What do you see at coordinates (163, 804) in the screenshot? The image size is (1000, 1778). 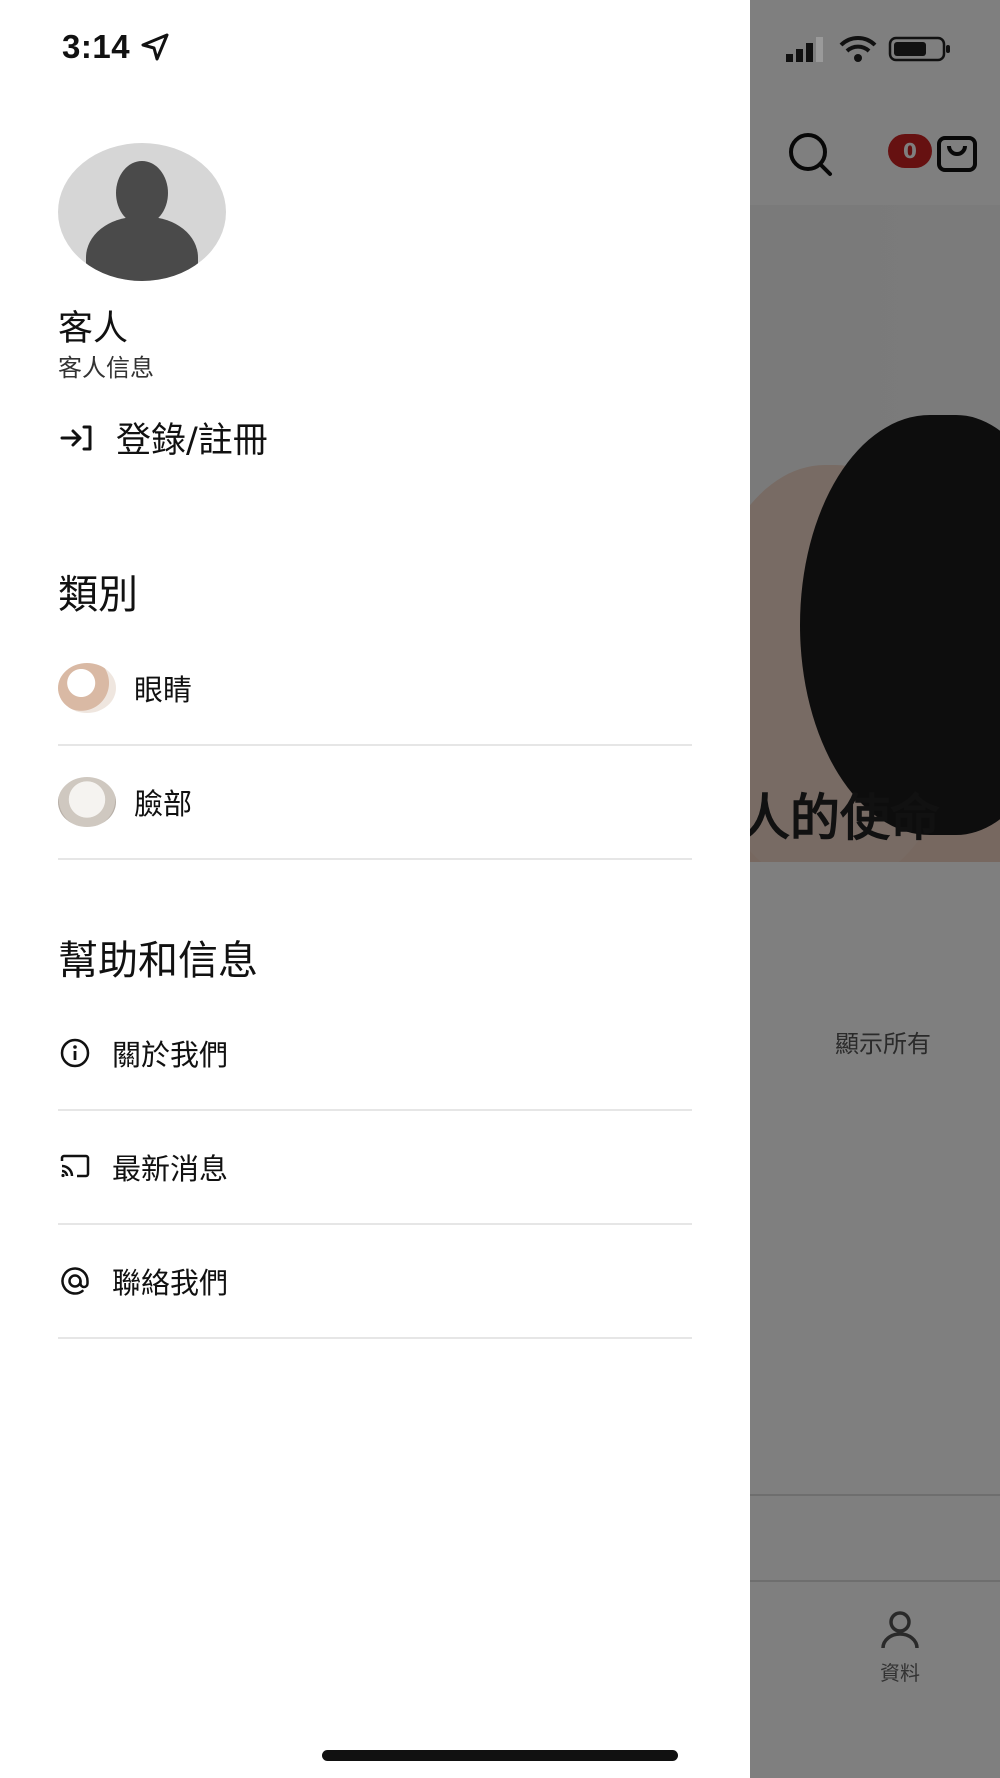 I see `category-label: 臉部` at bounding box center [163, 804].